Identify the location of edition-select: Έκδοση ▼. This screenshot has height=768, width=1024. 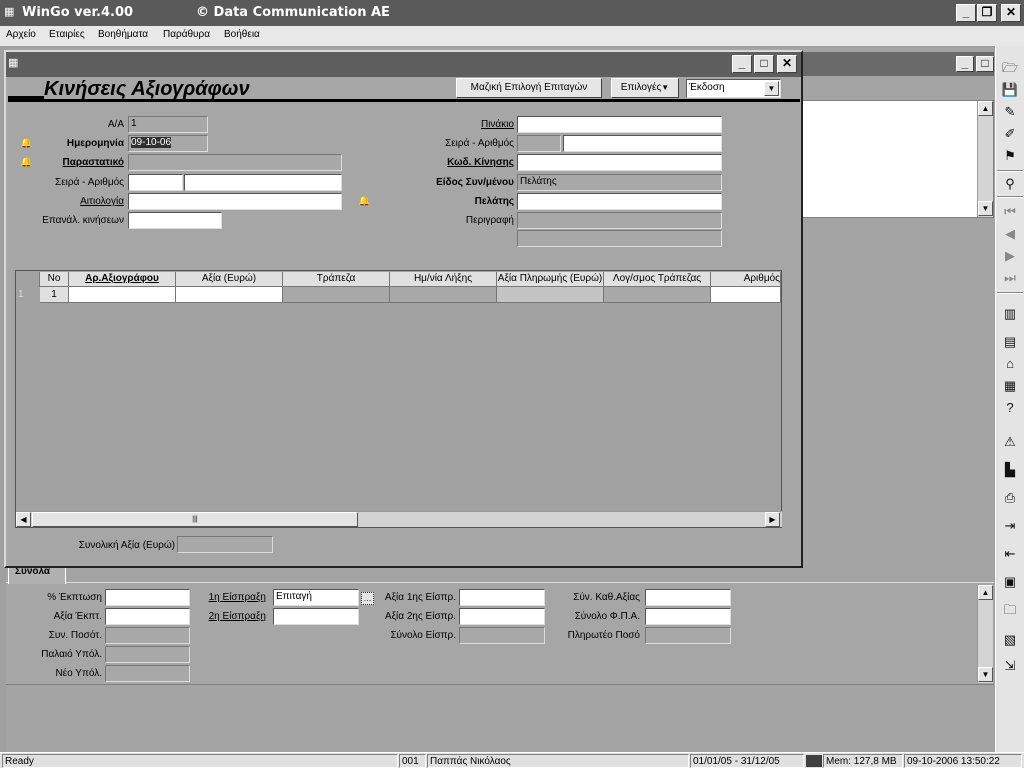
(733, 88).